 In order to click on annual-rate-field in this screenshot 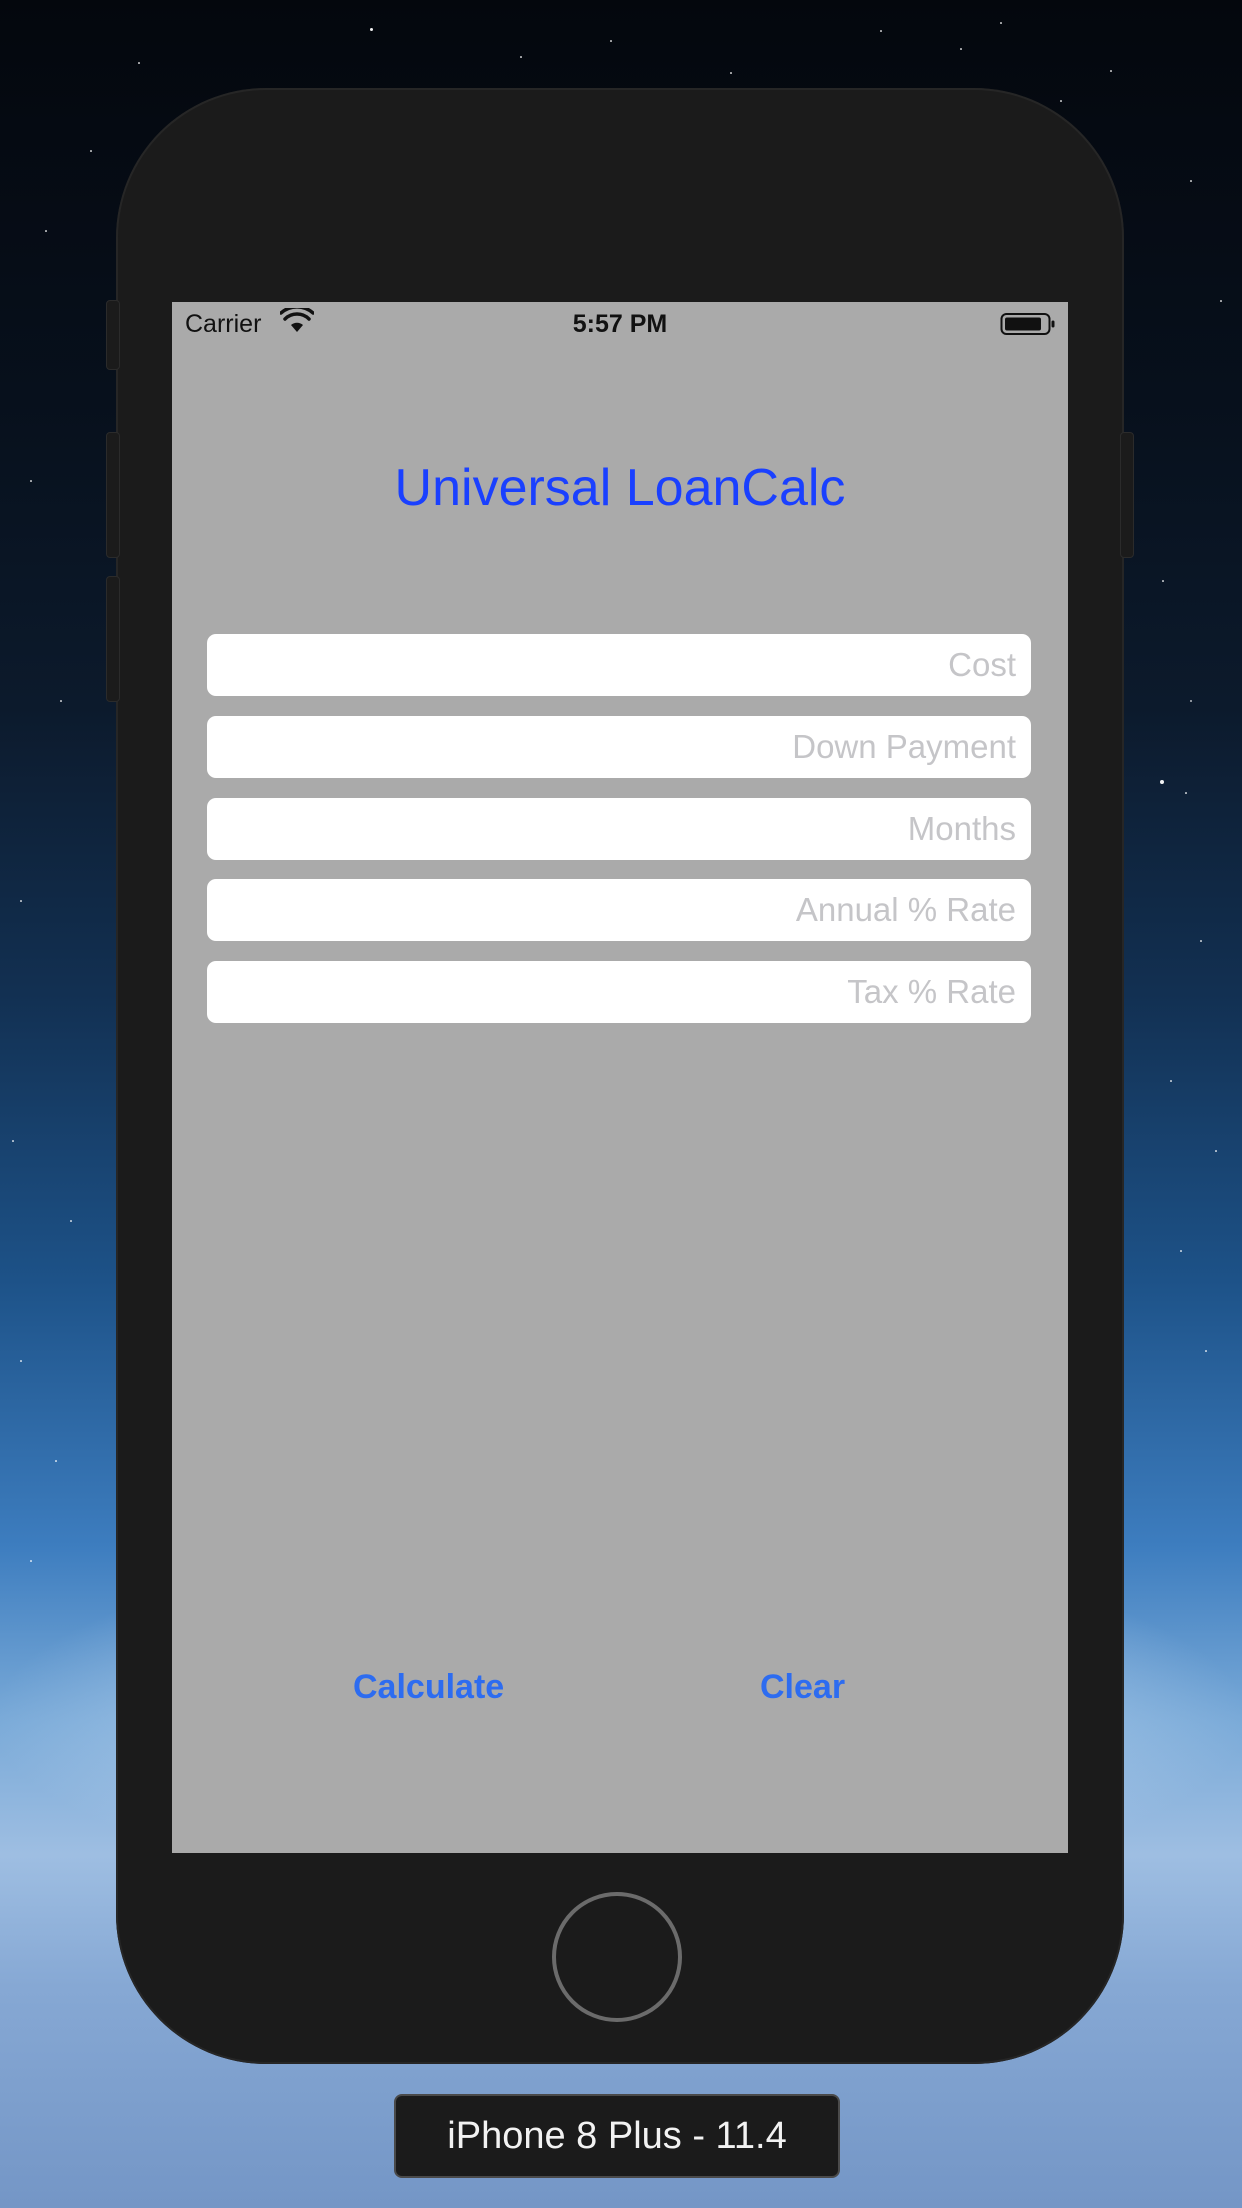, I will do `click(619, 910)`.